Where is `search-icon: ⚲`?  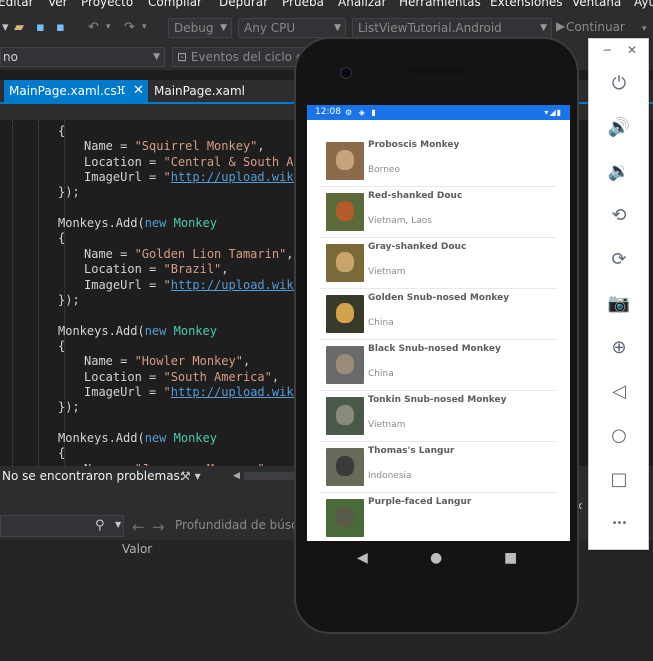
search-icon: ⚲ is located at coordinates (100, 525).